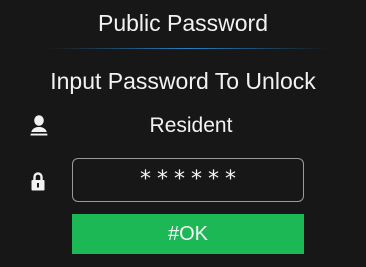  What do you see at coordinates (39, 125) in the screenshot?
I see `user-icon` at bounding box center [39, 125].